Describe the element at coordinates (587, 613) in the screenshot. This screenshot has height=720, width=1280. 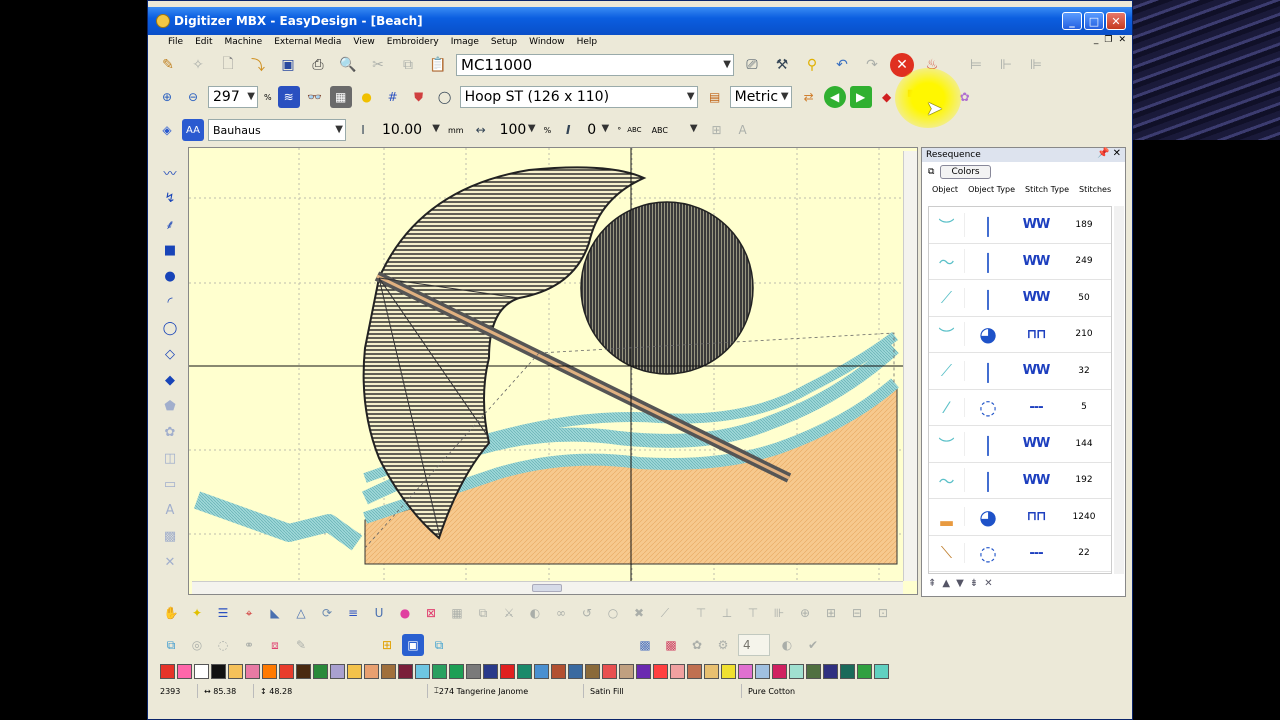
I see `rotate-ccw-icon: ↺` at that location.